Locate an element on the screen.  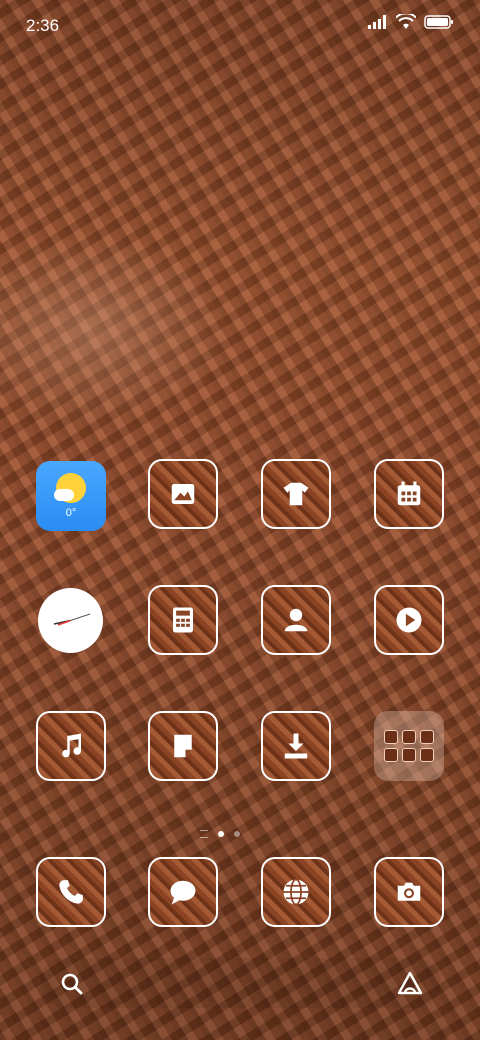
video-icon is located at coordinates (409, 620).